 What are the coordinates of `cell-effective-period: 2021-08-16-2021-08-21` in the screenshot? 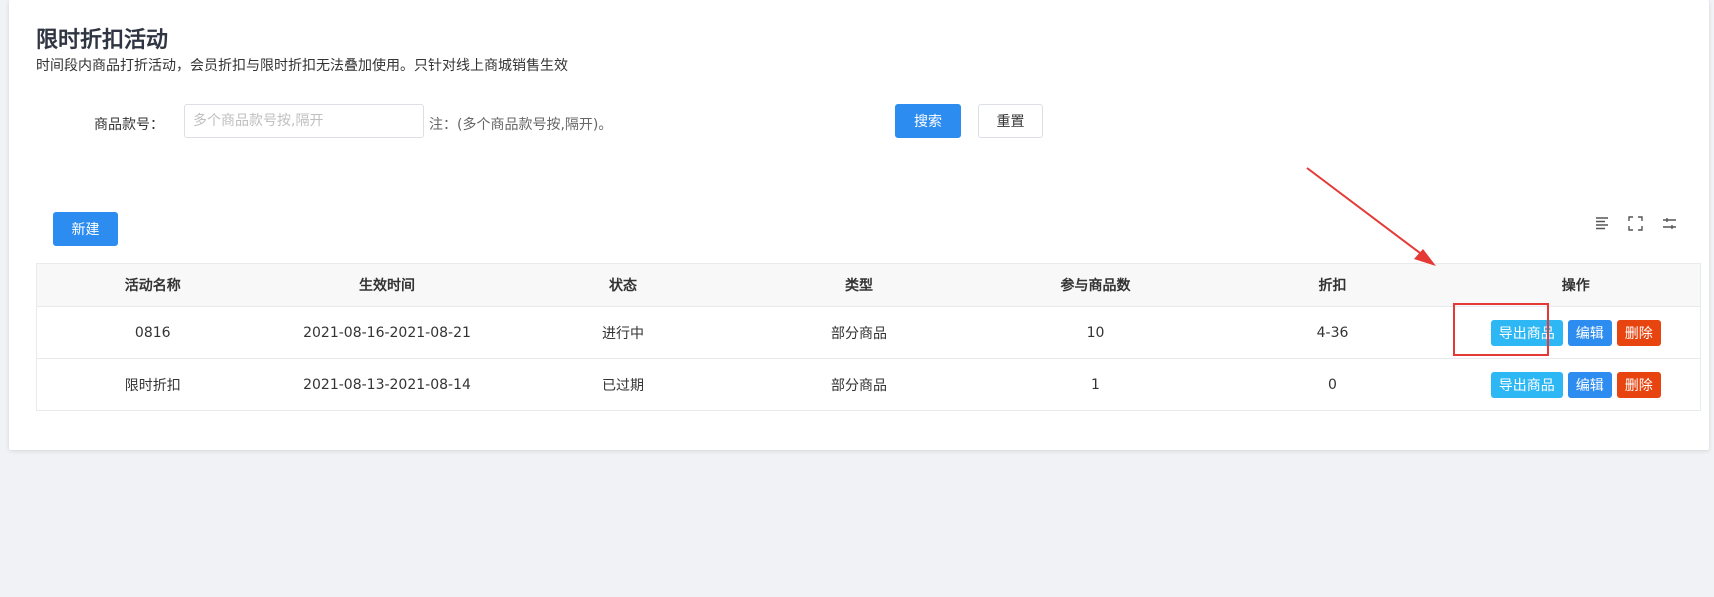 It's located at (387, 332).